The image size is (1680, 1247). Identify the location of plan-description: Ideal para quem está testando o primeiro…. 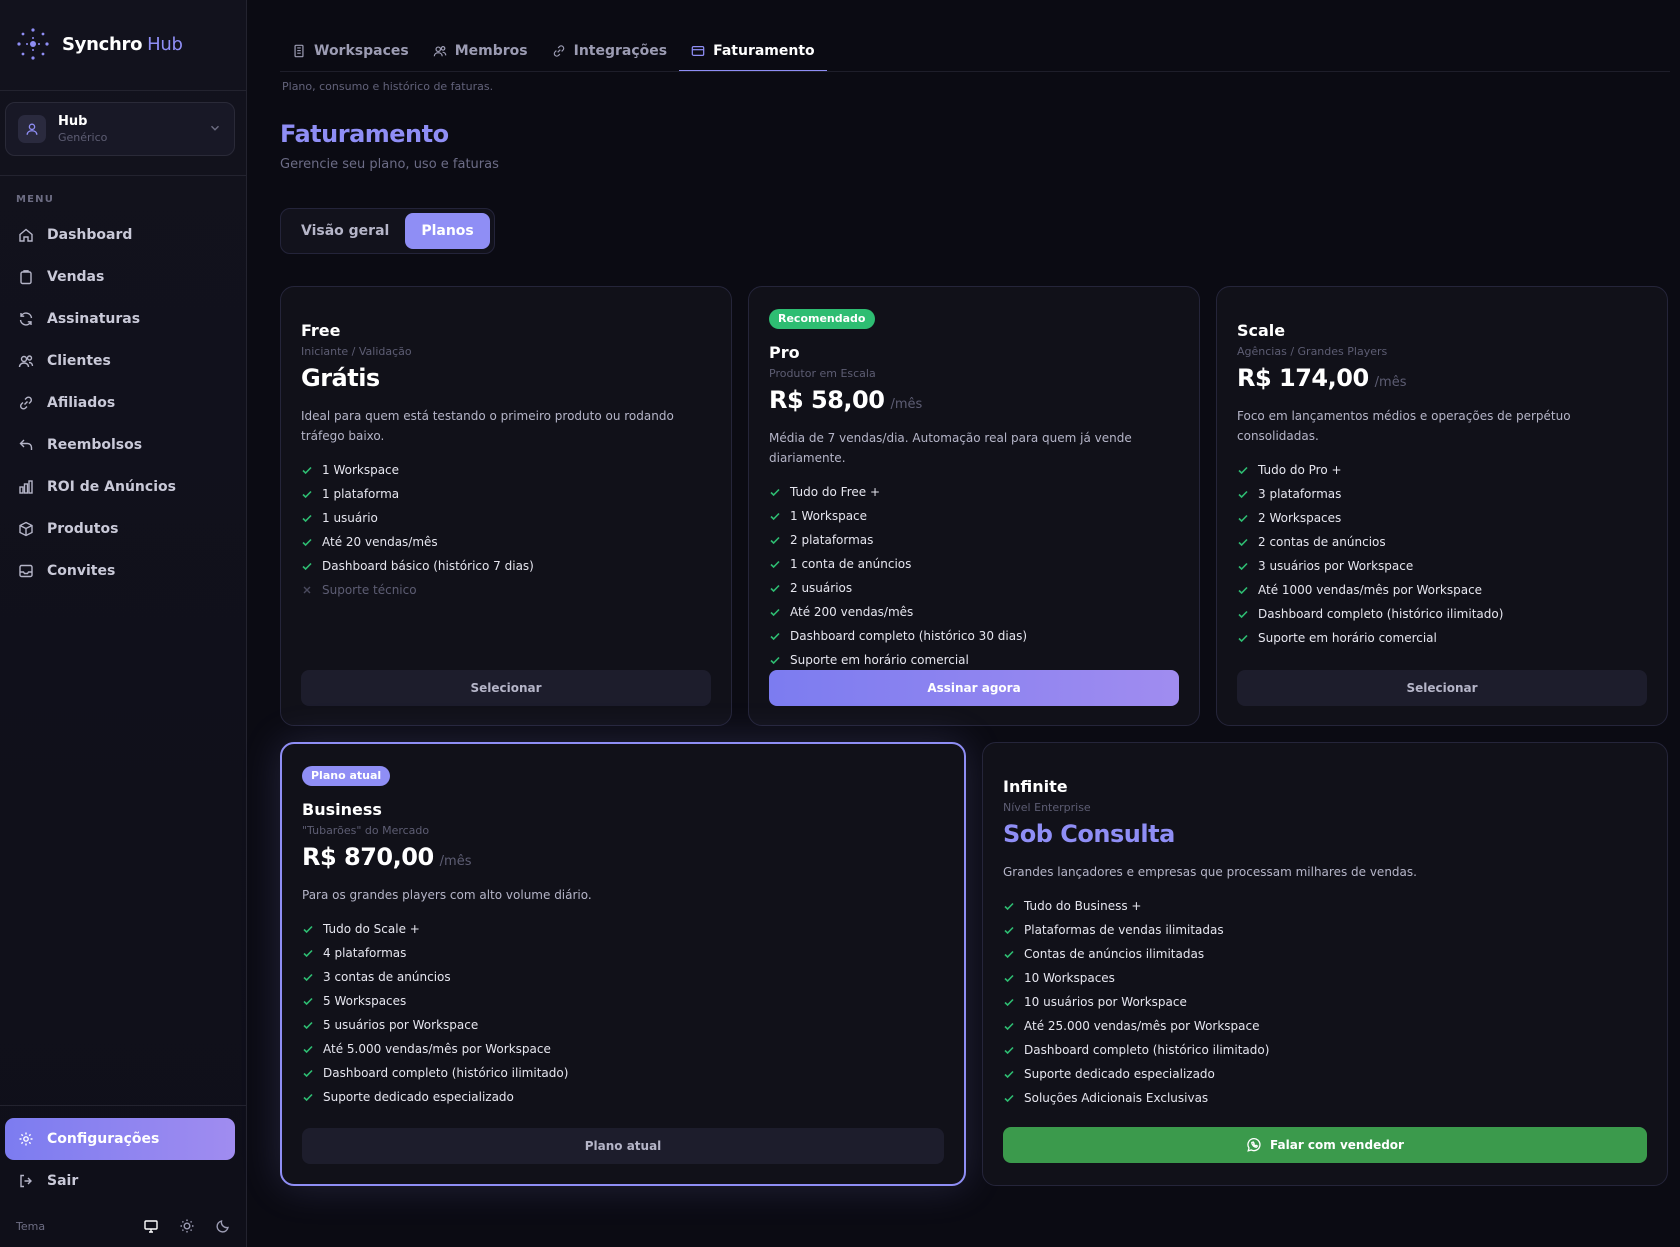
(487, 426).